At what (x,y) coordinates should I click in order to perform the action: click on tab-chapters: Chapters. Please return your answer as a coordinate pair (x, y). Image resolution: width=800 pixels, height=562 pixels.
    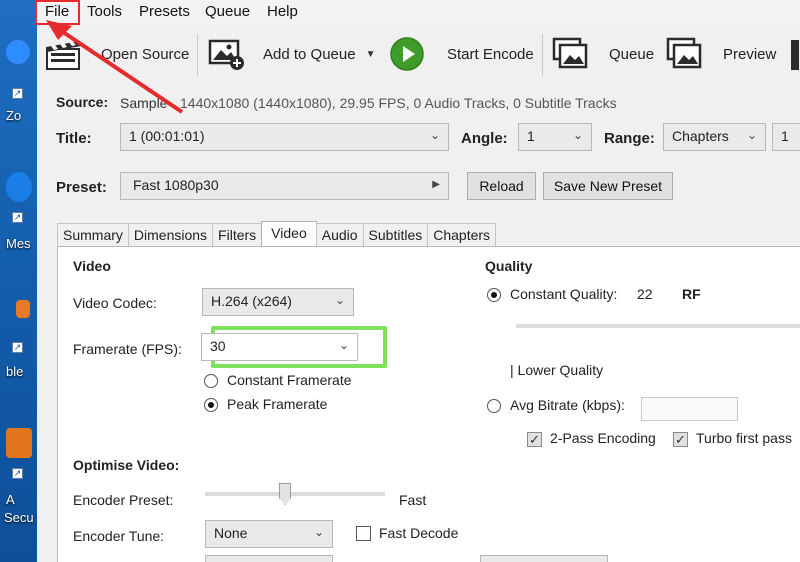
    Looking at the image, I should click on (462, 235).